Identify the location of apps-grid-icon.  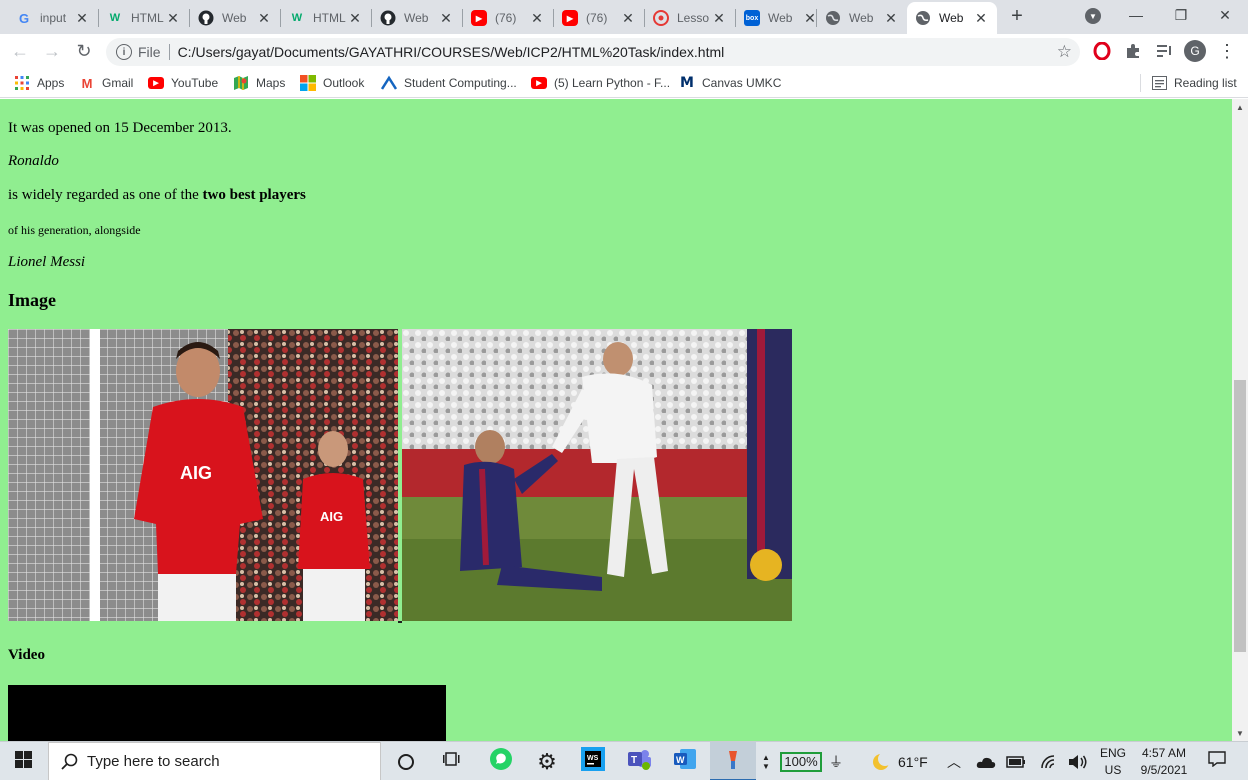
(22, 83).